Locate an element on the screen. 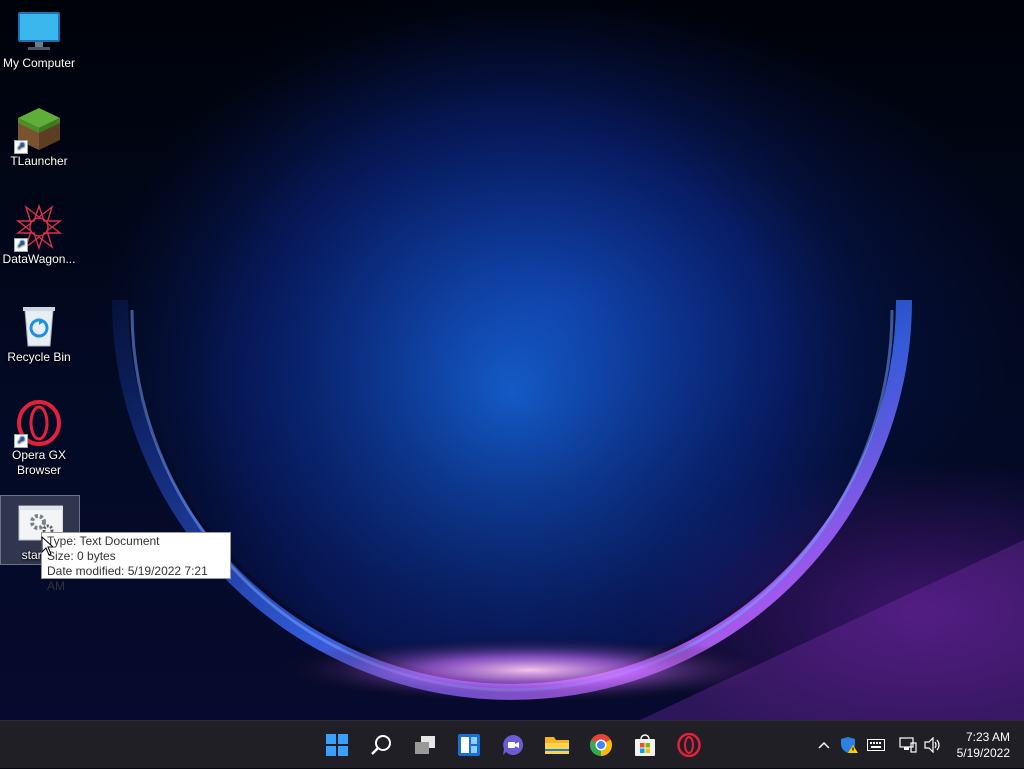  opera-gx-icon: ↗ is located at coordinates (38, 424).